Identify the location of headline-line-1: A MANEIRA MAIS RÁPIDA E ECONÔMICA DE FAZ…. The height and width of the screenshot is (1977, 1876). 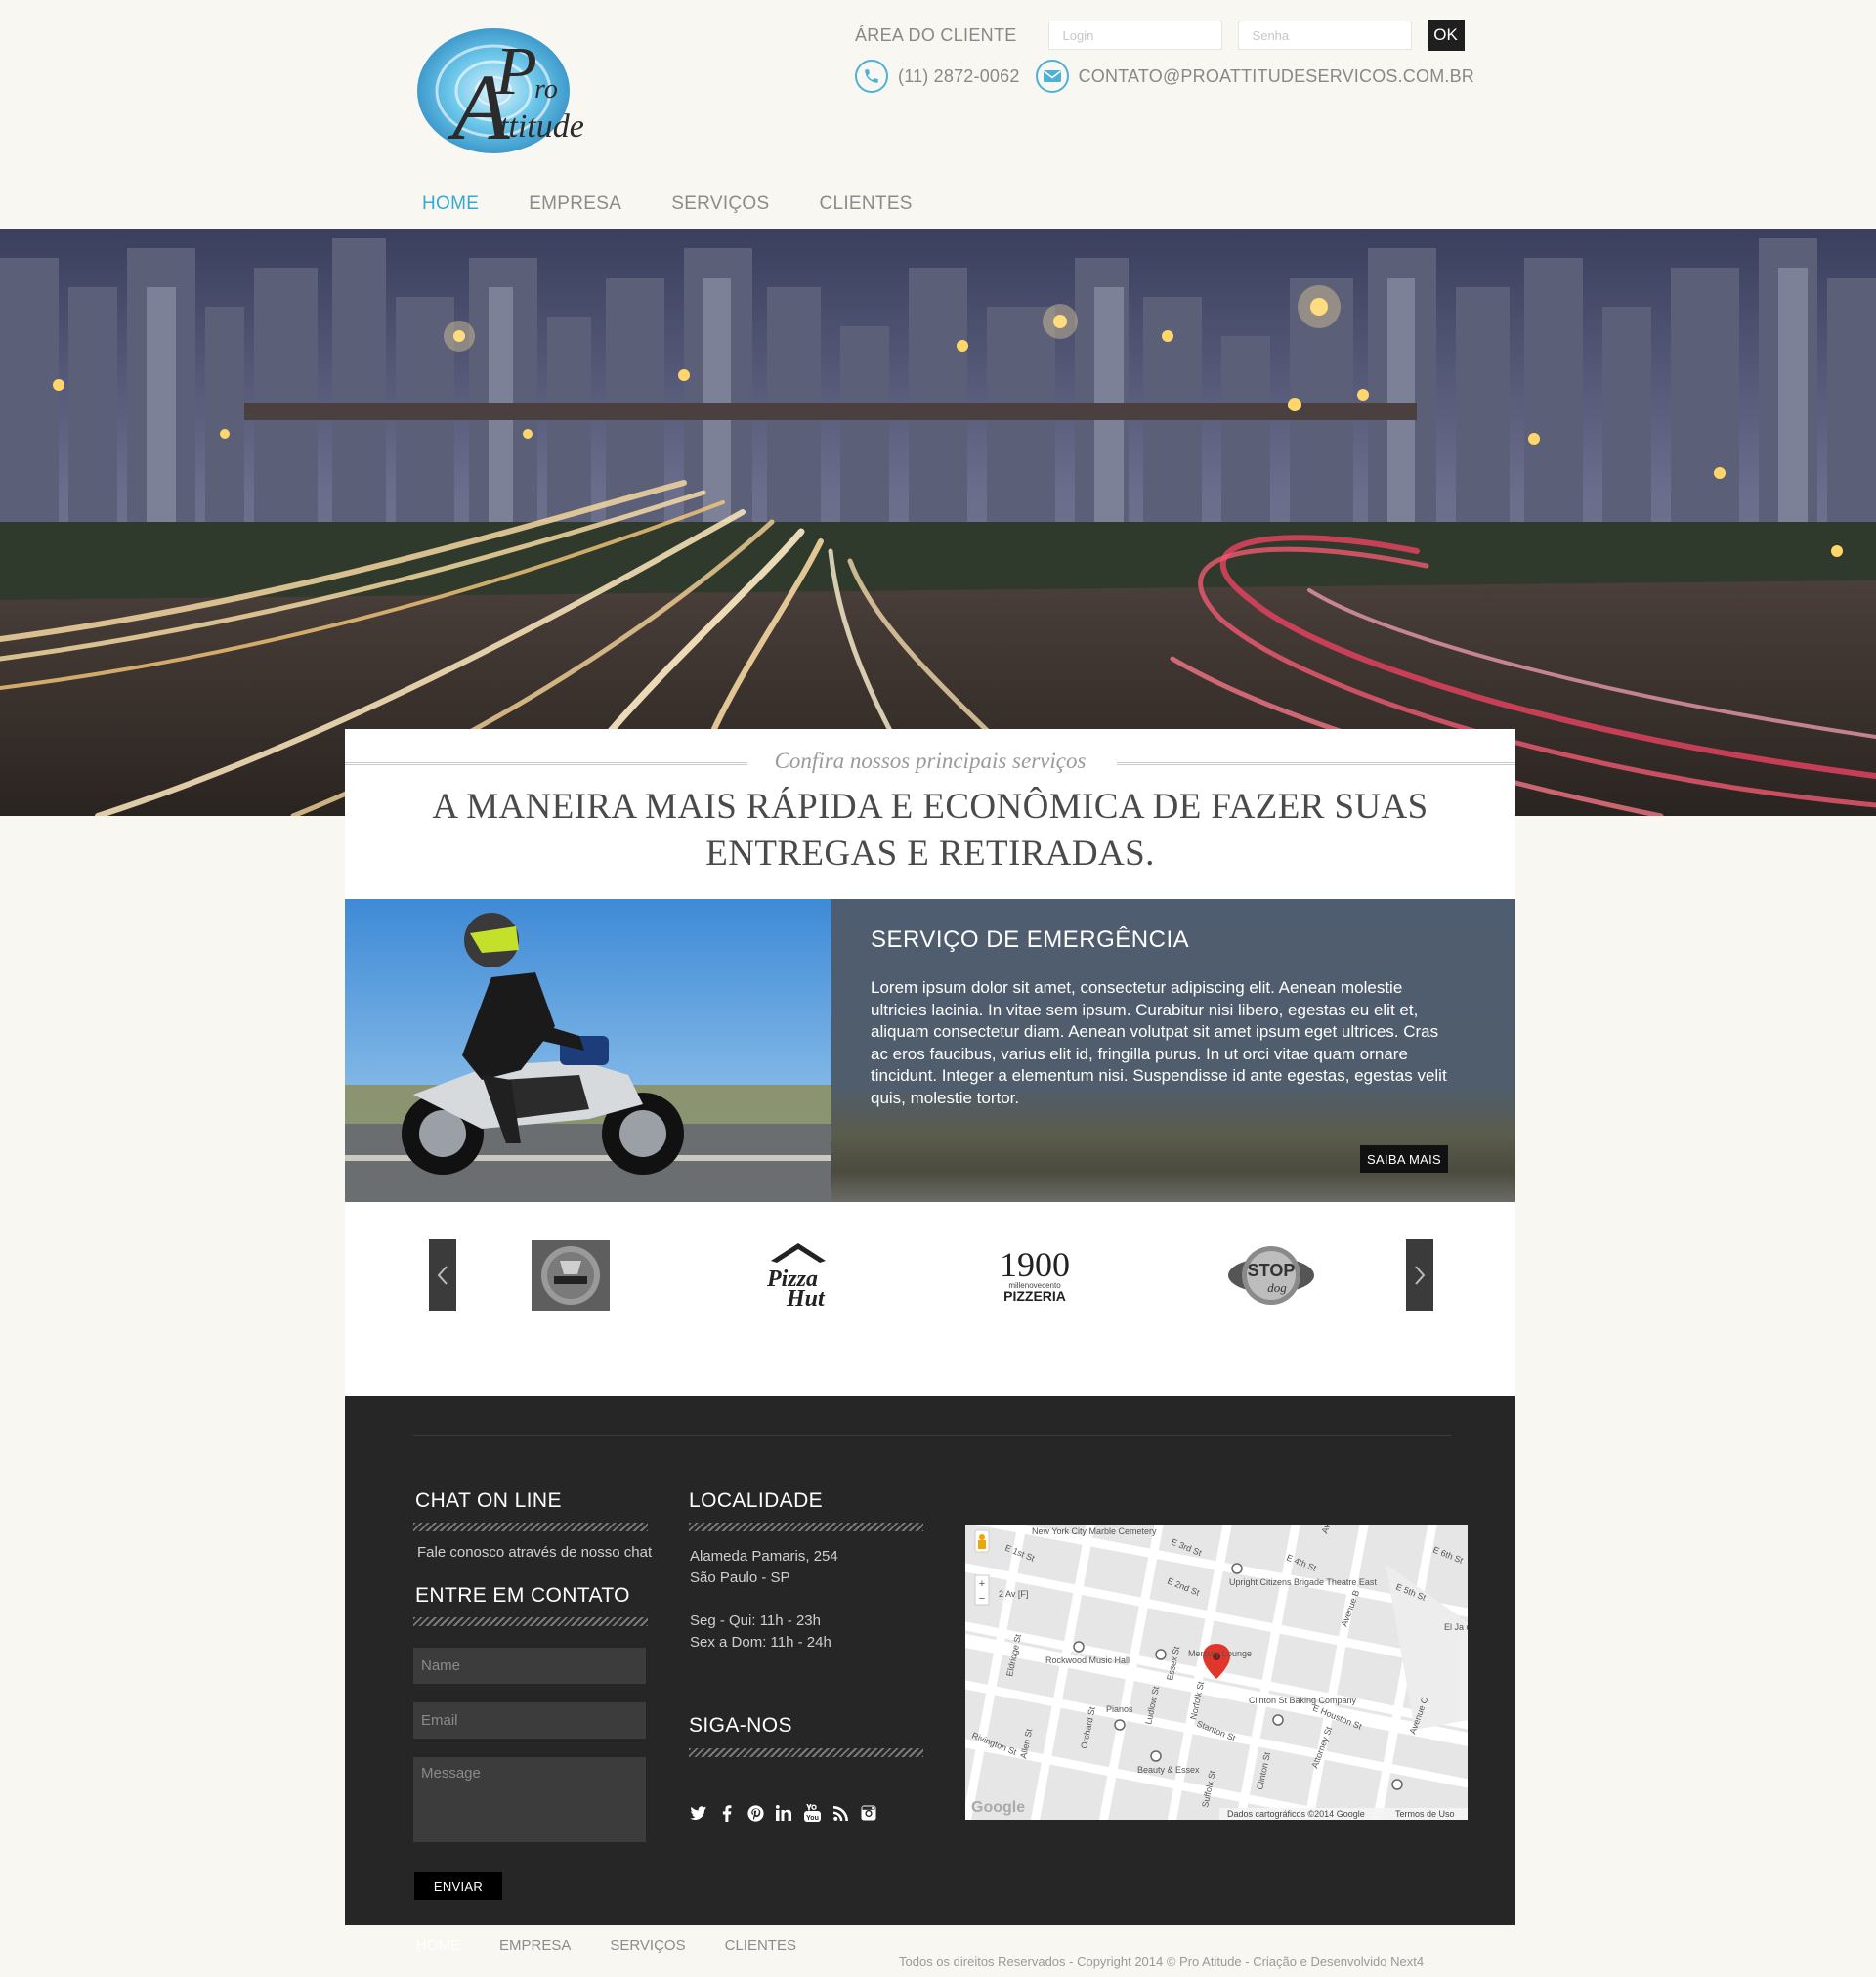
(930, 807).